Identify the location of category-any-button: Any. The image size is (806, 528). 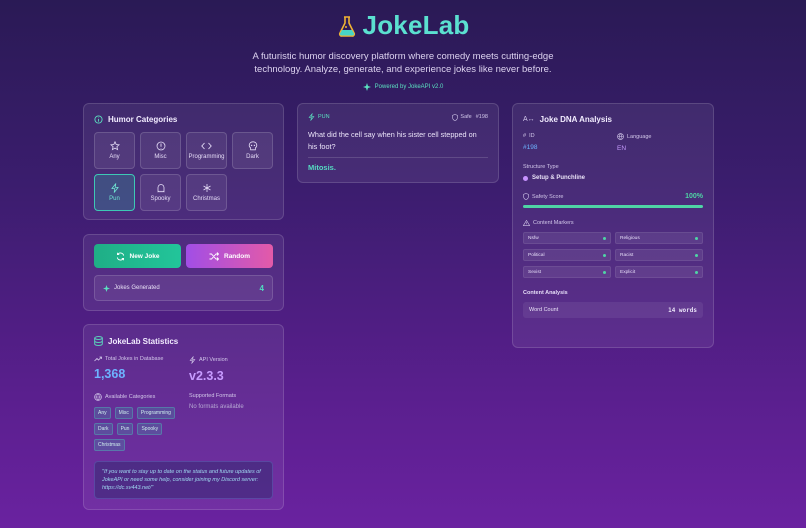
(114, 150).